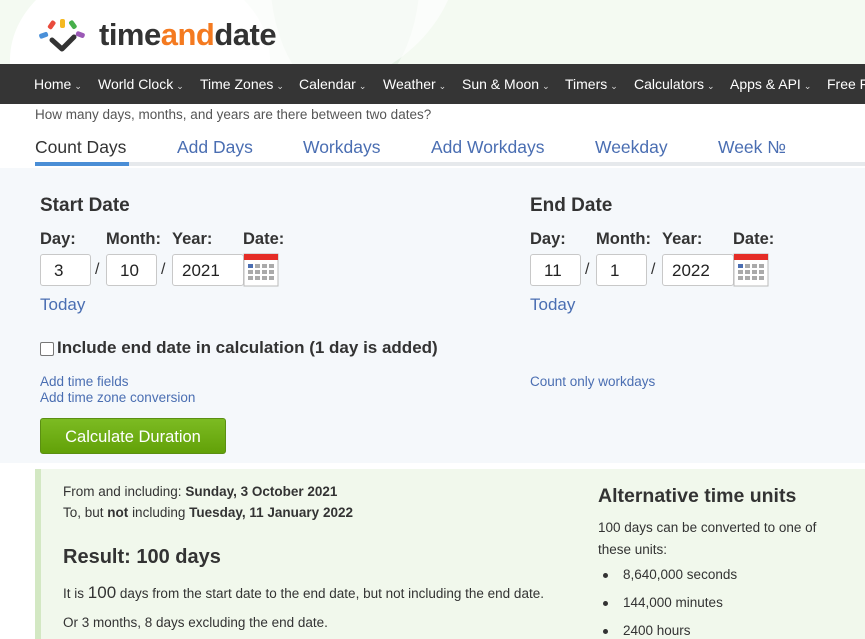  I want to click on nav-home: Home ⌄, so click(58, 84).